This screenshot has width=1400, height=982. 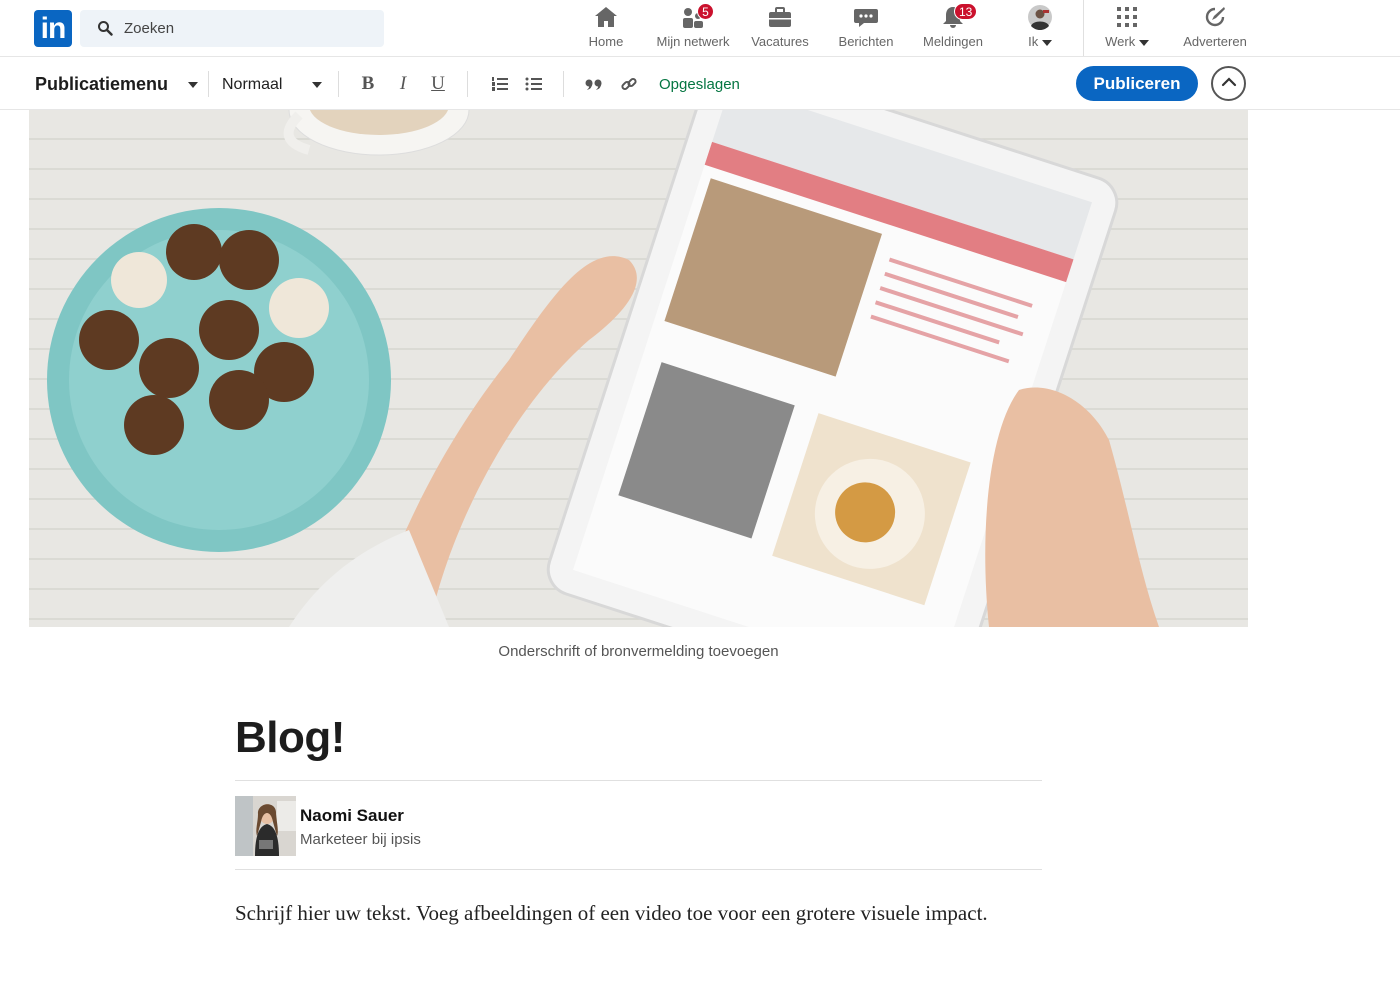 What do you see at coordinates (606, 17) in the screenshot?
I see `home-icon` at bounding box center [606, 17].